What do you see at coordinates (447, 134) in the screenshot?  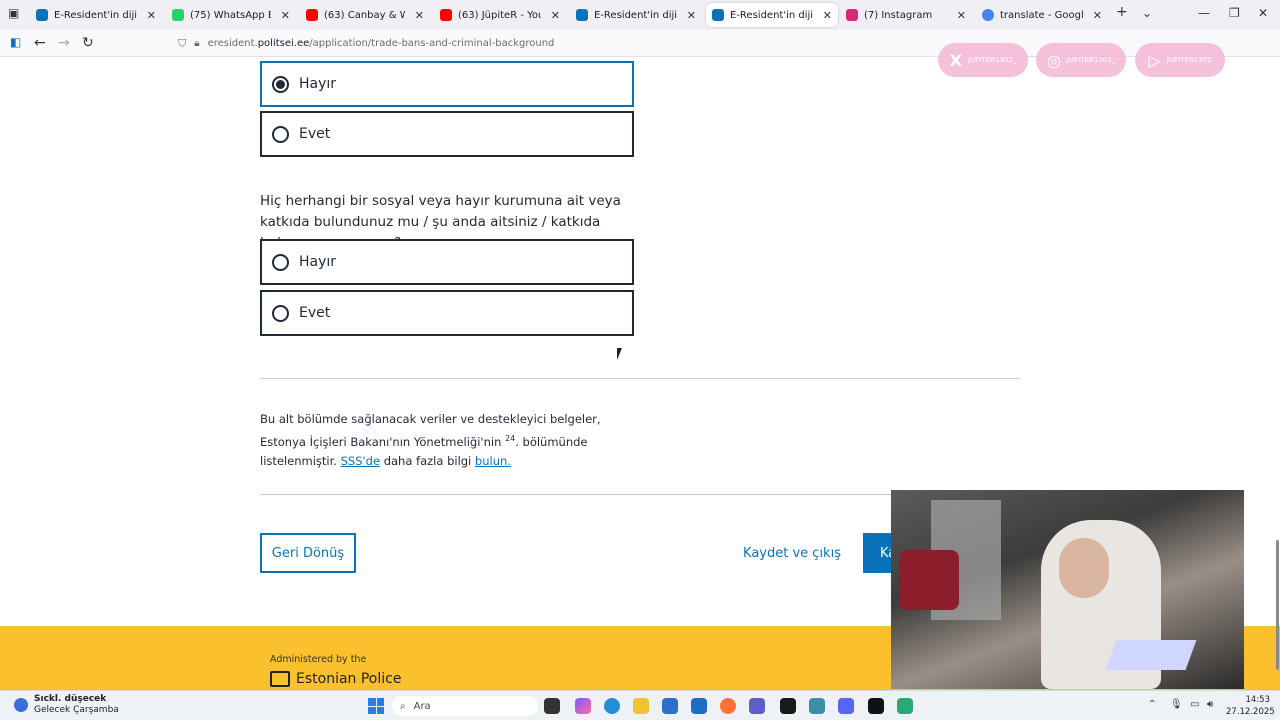 I see `q1-option-evet: Evet` at bounding box center [447, 134].